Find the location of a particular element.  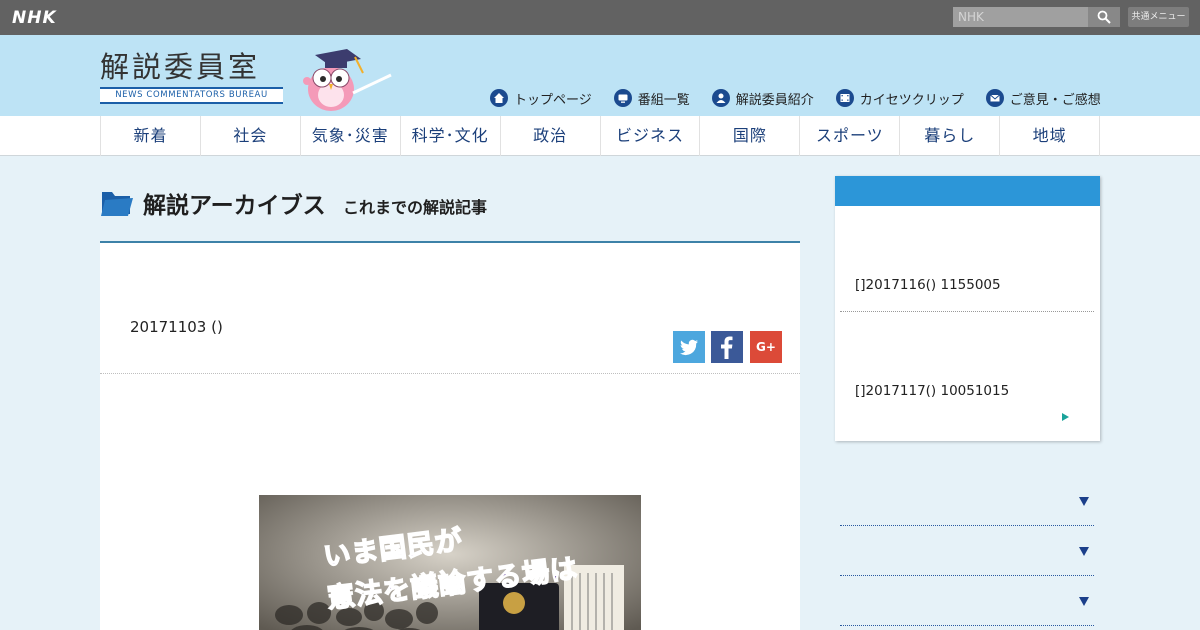

category-tab: スポーツ is located at coordinates (850, 136).